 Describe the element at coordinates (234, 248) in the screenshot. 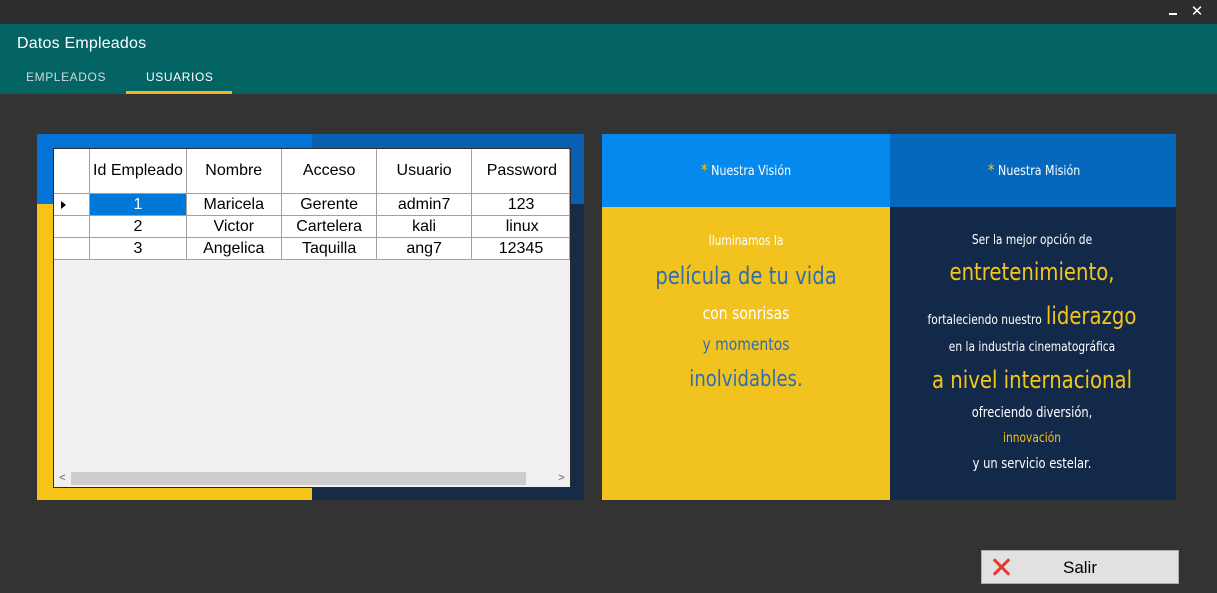

I see `table-cell: Angelica` at that location.